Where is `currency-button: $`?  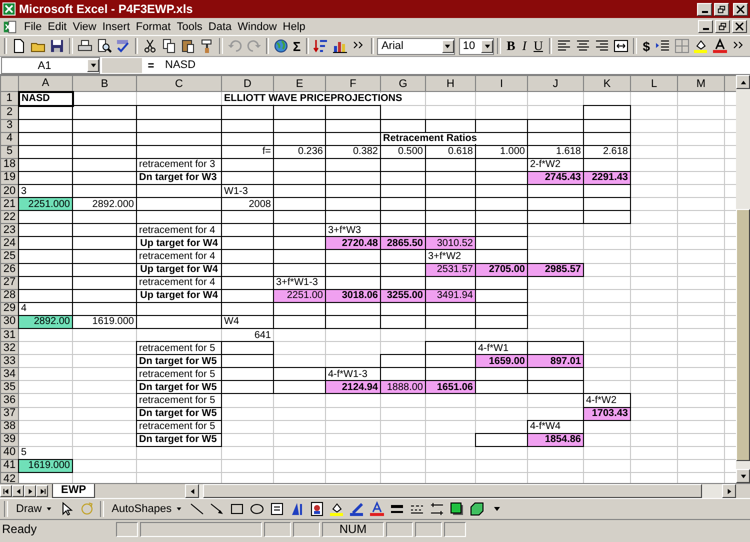 currency-button: $ is located at coordinates (646, 46).